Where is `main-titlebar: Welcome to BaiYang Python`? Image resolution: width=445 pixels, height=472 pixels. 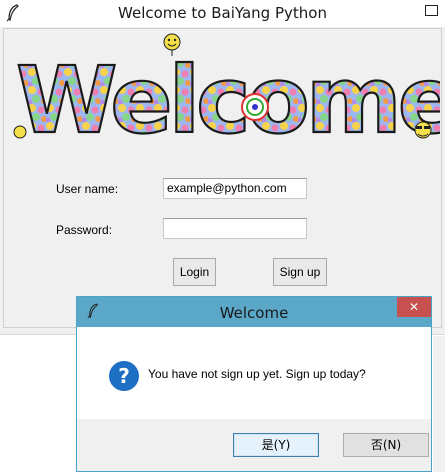 main-titlebar: Welcome to BaiYang Python is located at coordinates (222, 13).